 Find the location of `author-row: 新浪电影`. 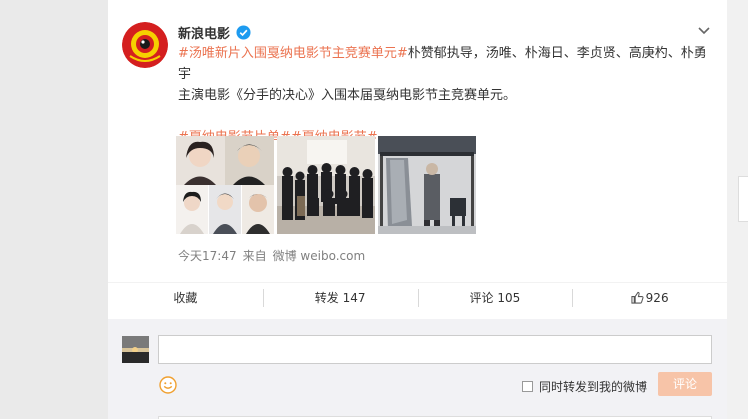

author-row: 新浪电影 is located at coordinates (214, 32).